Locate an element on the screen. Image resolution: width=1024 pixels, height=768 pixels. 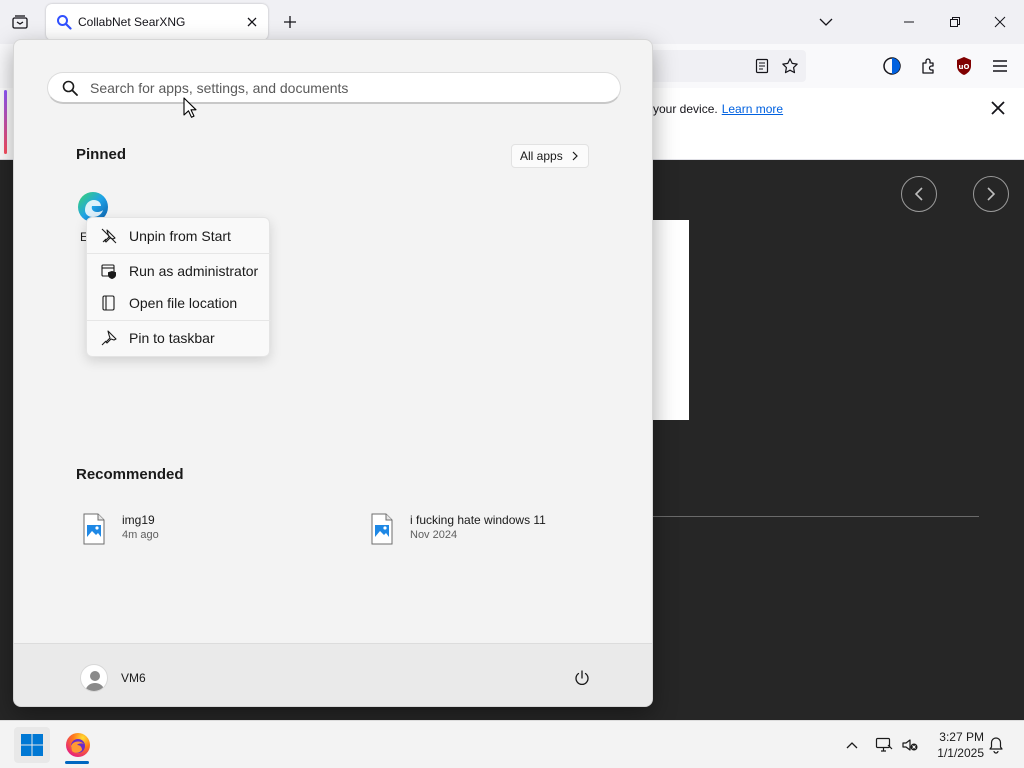
show-hidden-icons-chevron-up-icon is located at coordinates (852, 745).